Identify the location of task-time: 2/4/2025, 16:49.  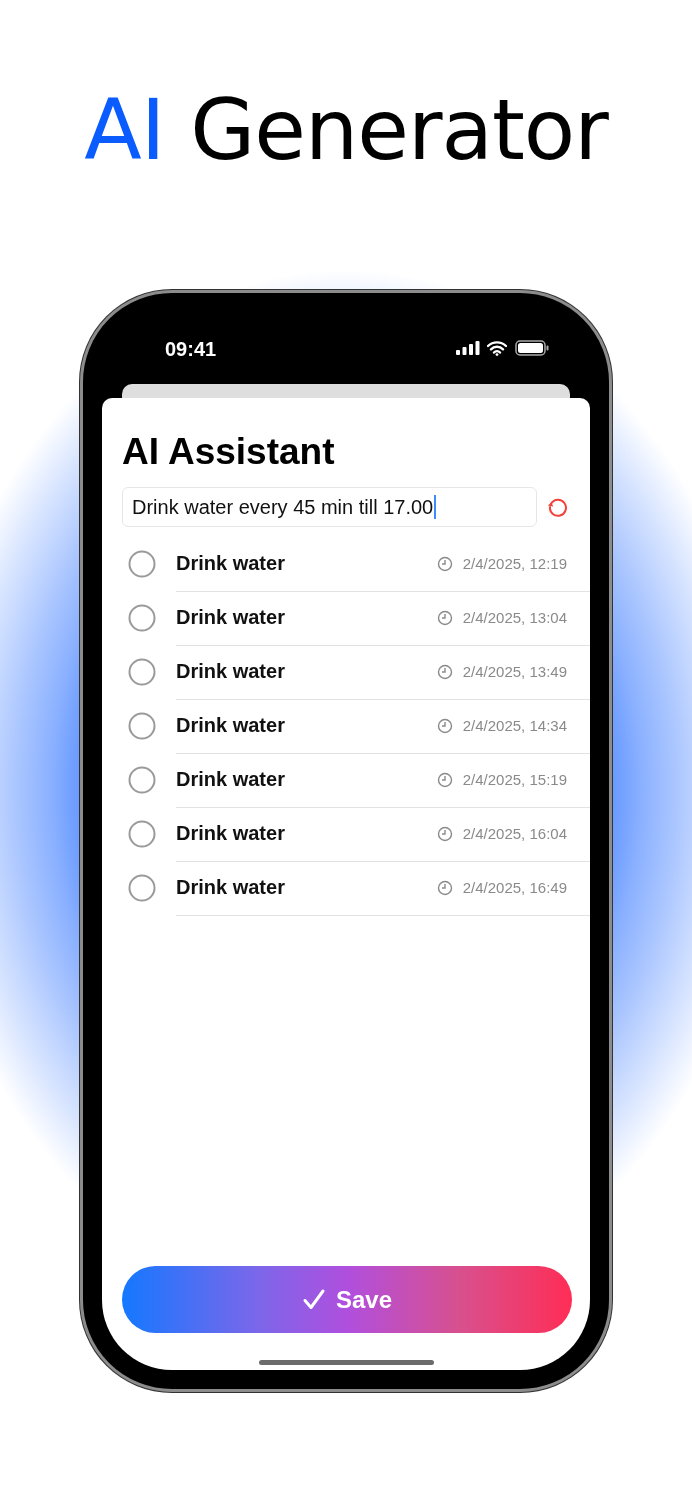
(514, 887).